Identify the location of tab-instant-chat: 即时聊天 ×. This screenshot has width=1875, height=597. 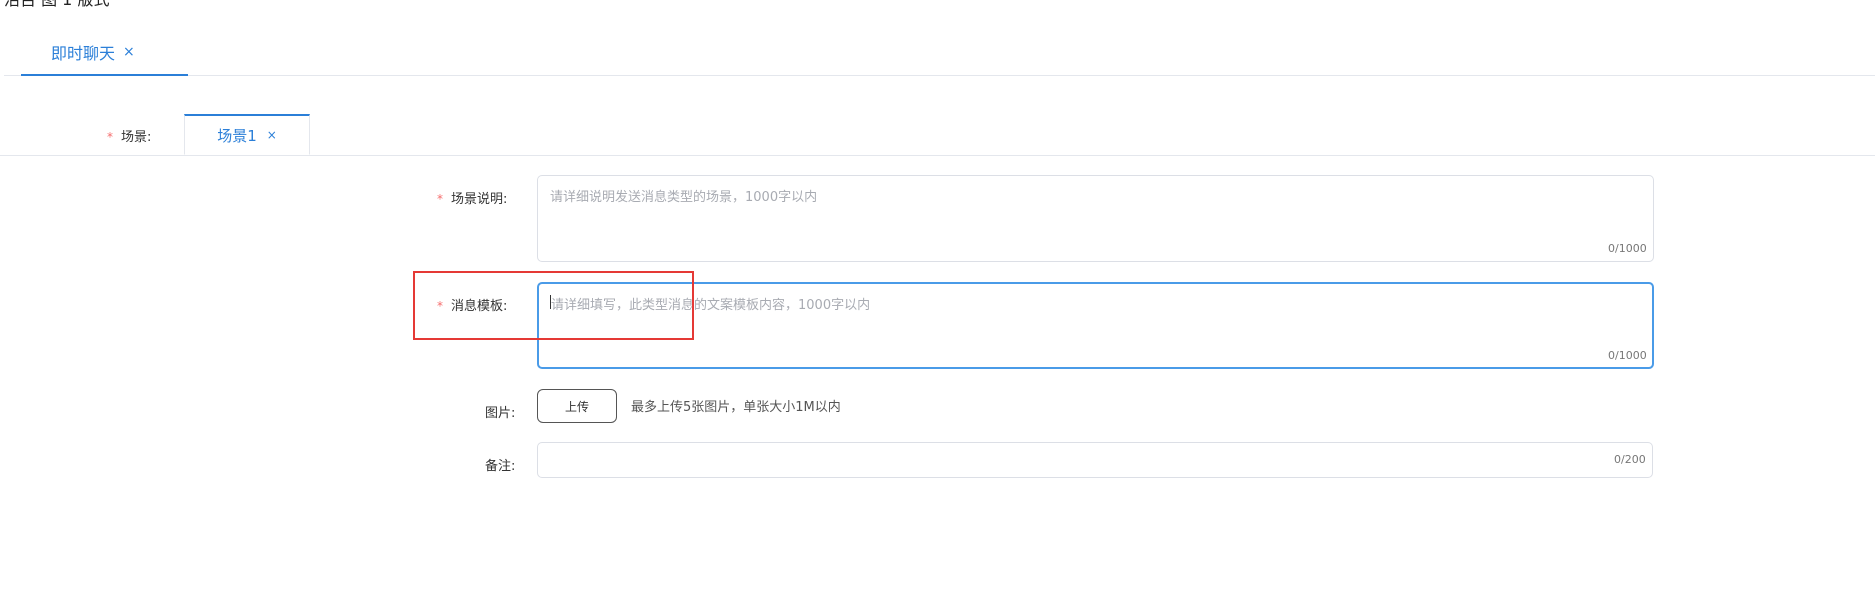
(104, 53).